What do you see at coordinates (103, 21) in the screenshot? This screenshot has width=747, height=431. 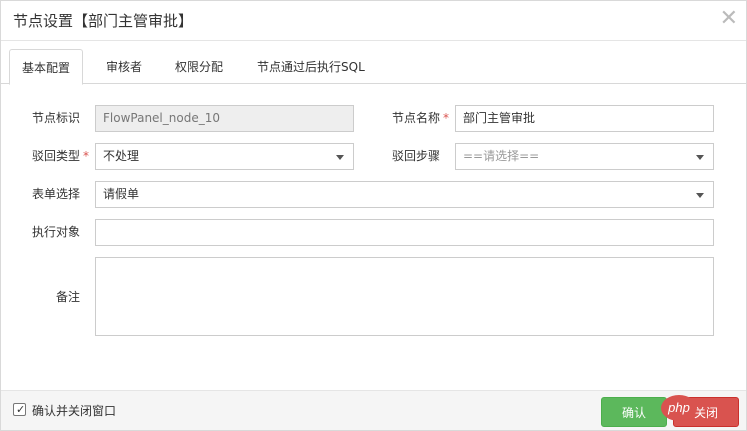 I see `dialog-title: 节点设置【部门主管审批】` at bounding box center [103, 21].